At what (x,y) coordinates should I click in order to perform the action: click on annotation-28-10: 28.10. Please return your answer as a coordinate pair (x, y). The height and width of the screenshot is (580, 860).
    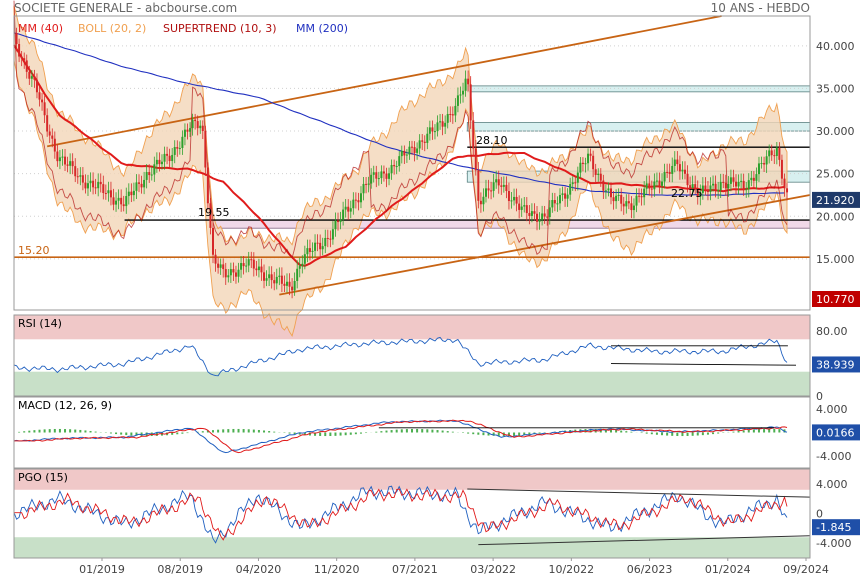
    Looking at the image, I should click on (492, 140).